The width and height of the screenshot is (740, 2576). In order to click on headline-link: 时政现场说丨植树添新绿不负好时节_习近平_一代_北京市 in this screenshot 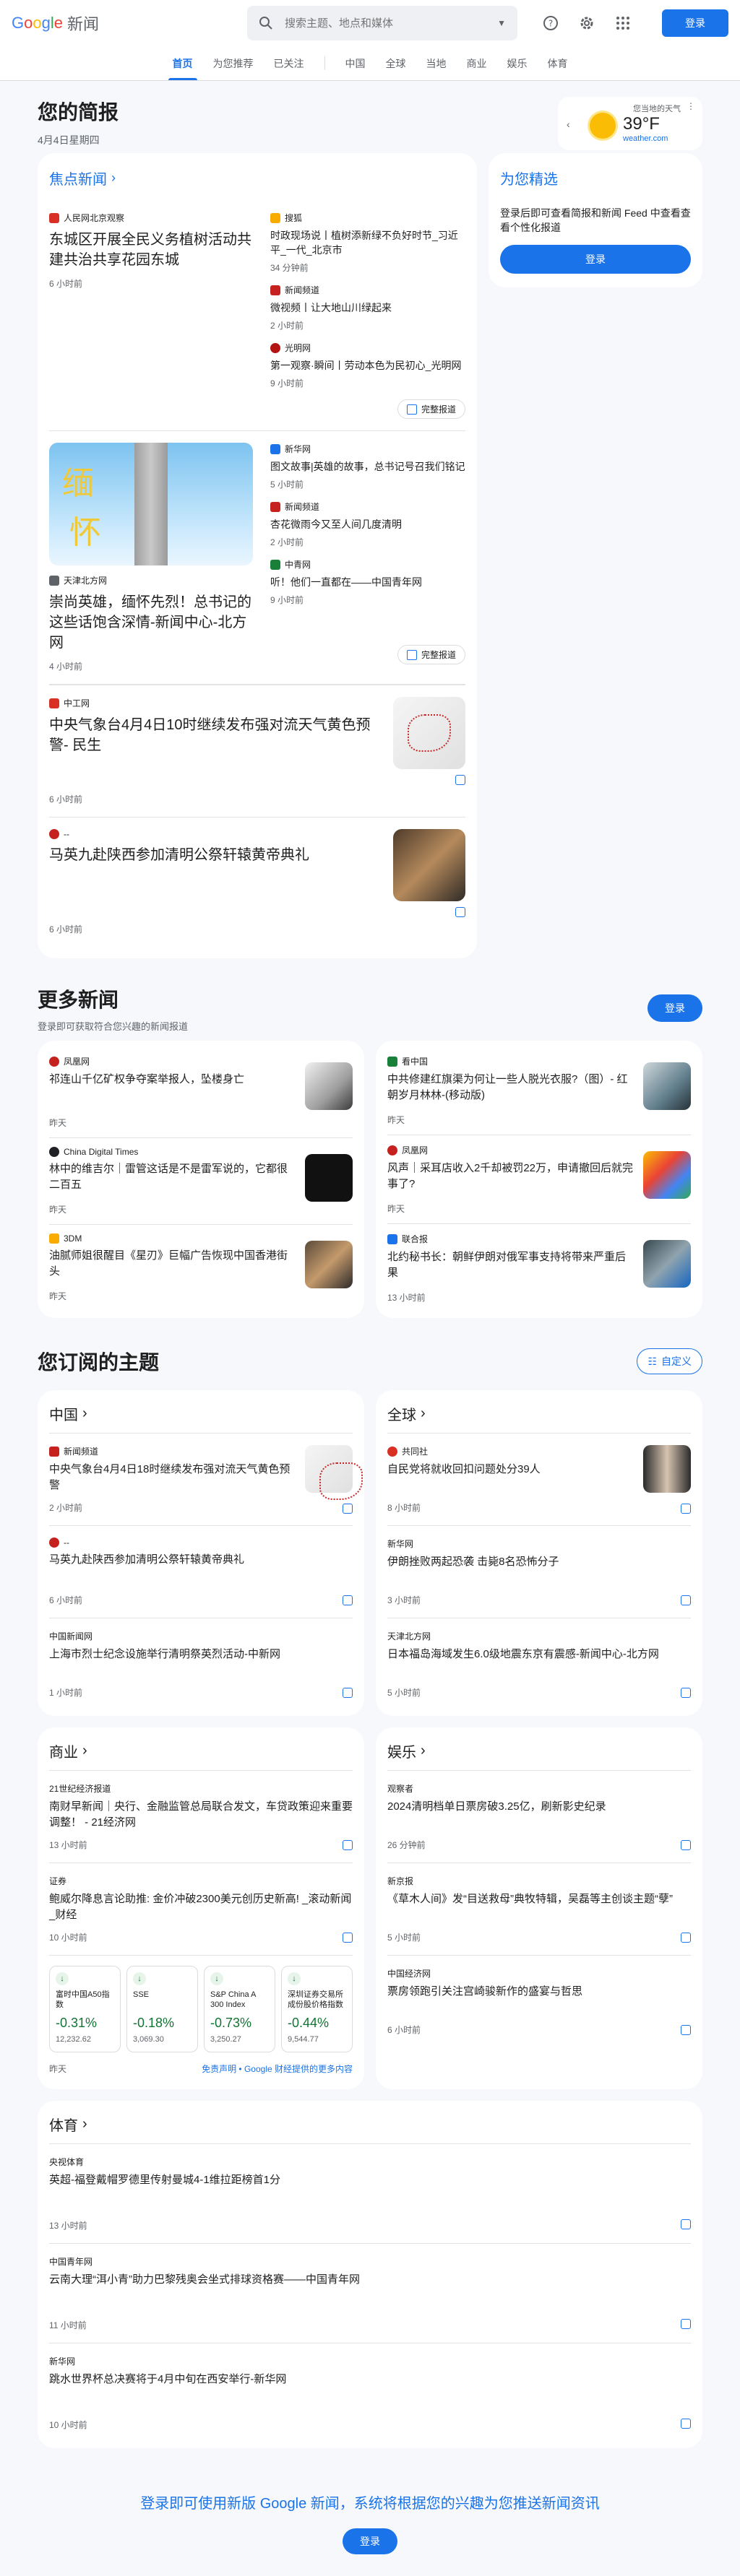, I will do `click(367, 242)`.